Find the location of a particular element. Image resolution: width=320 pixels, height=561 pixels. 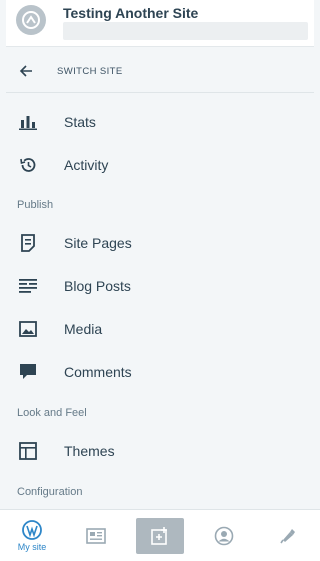

me-icon is located at coordinates (224, 536).